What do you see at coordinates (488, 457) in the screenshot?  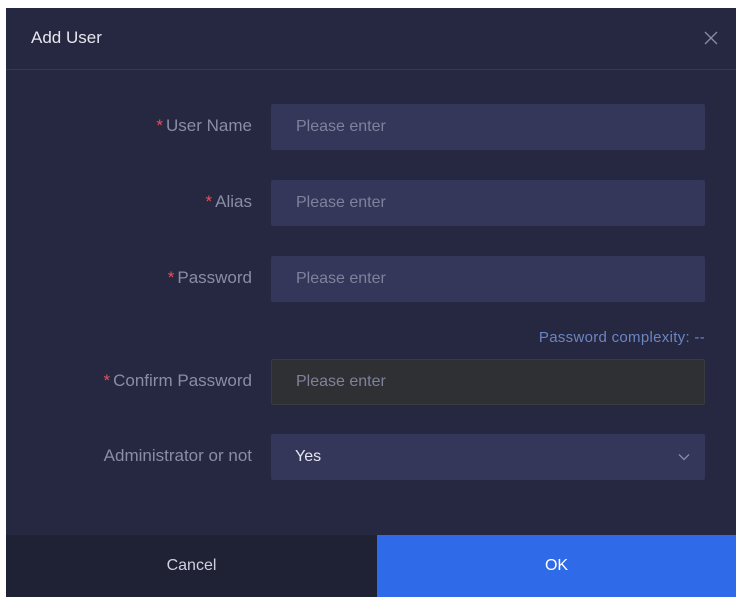 I see `administrator-select: Yes` at bounding box center [488, 457].